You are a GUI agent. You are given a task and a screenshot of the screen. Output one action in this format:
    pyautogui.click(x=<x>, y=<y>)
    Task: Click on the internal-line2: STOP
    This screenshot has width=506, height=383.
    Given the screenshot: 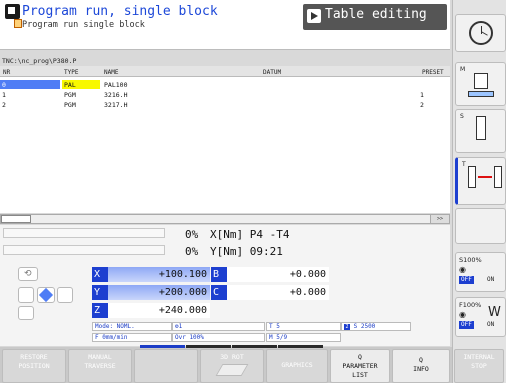 What is the action you would take?
    pyautogui.click(x=479, y=366)
    